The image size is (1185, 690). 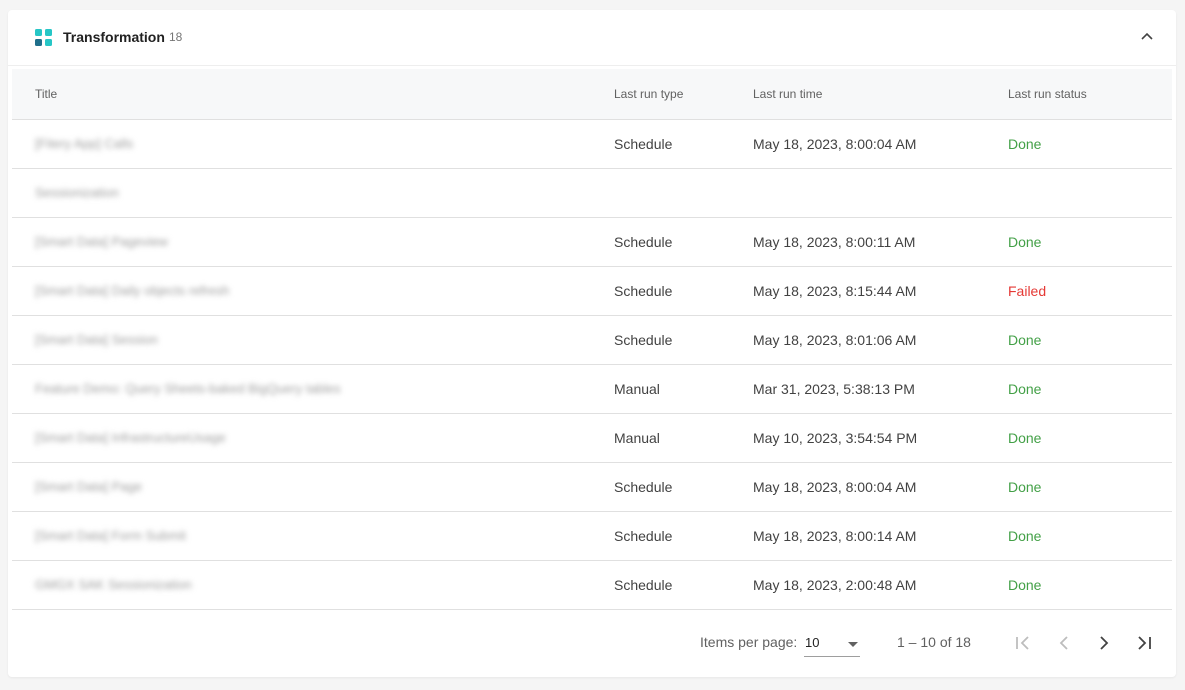 I want to click on column-header-last-run-type: Last run type, so click(x=648, y=94).